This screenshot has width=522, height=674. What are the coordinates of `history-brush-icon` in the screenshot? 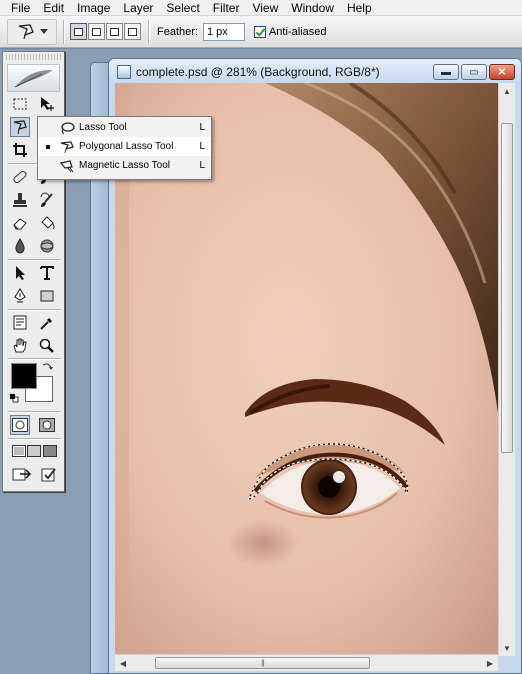 It's located at (46, 199).